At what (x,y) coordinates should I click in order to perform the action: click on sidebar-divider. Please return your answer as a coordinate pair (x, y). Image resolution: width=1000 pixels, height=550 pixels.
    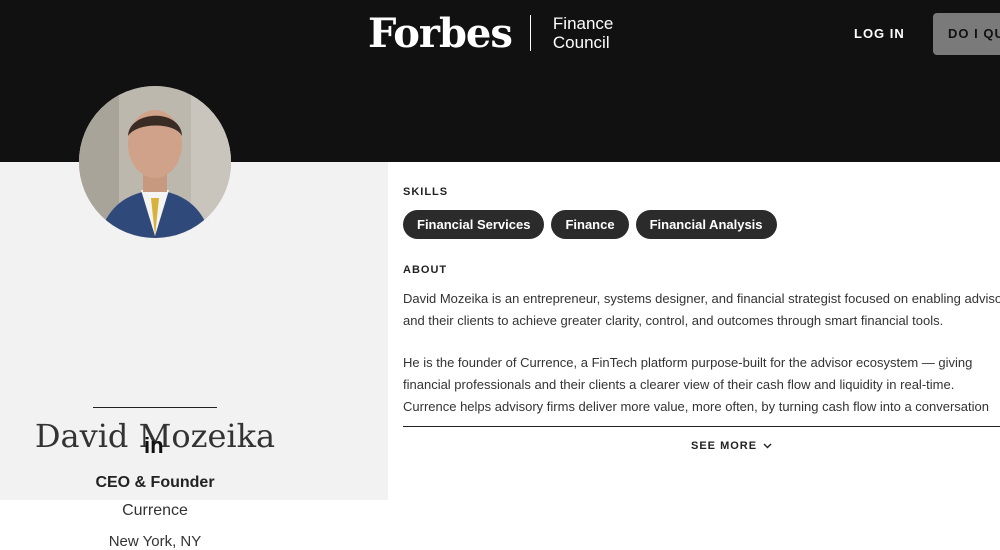
    Looking at the image, I should click on (155, 407).